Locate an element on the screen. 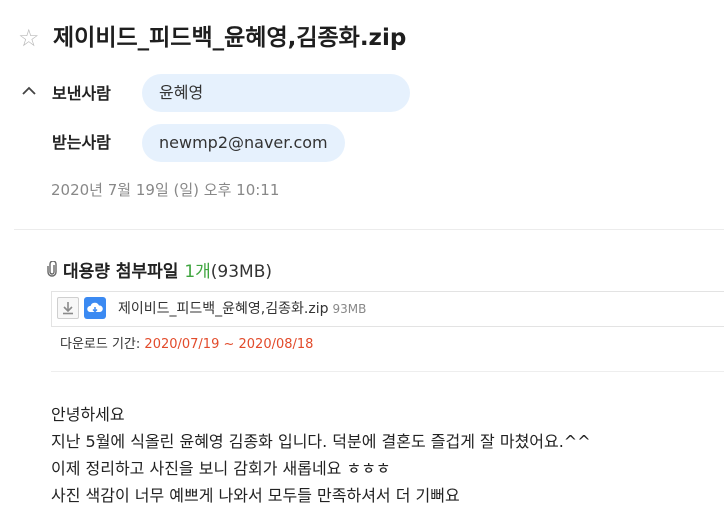 This screenshot has width=724, height=515. header-divider is located at coordinates (369, 229).